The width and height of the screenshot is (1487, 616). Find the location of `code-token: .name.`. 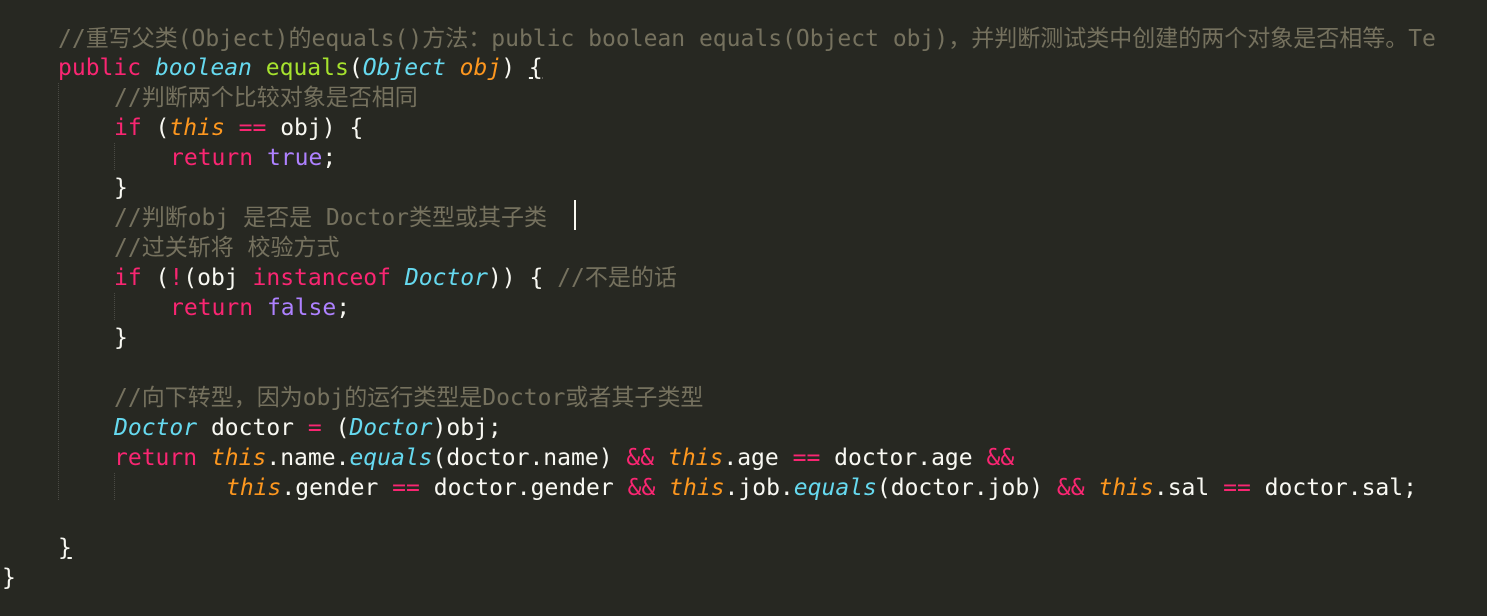

code-token: .name. is located at coordinates (308, 458).